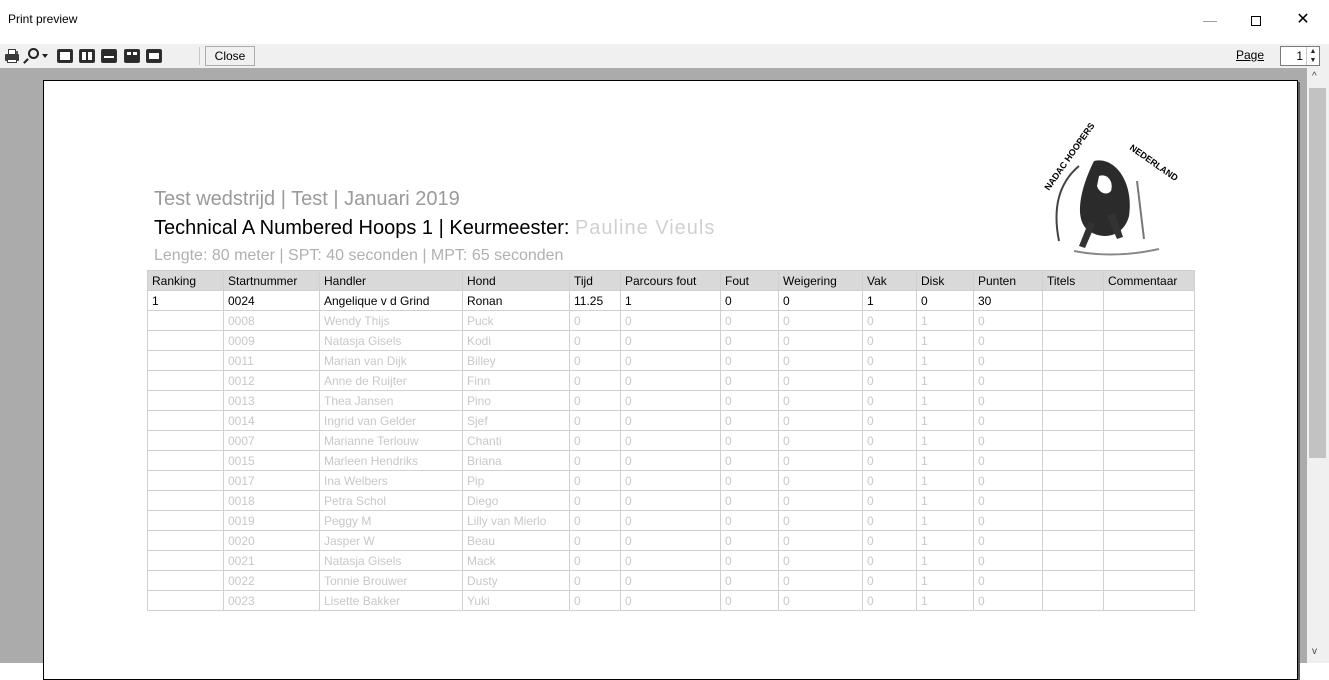 This screenshot has width=1329, height=680. Describe the element at coordinates (271, 440) in the screenshot. I see `table-cell: 0007` at that location.